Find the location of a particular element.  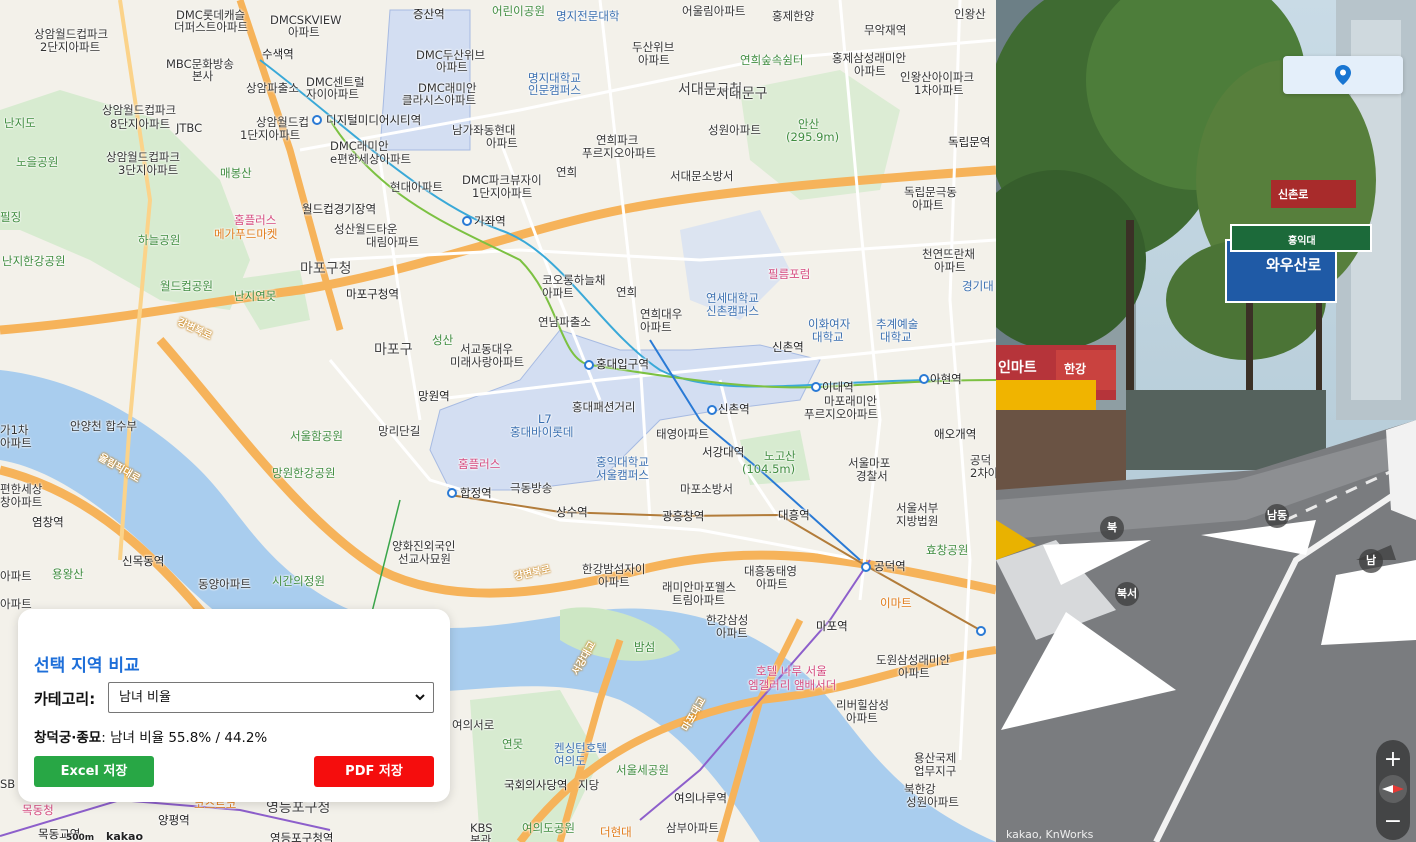

pdf-save-button: PDF 저장 is located at coordinates (374, 771).